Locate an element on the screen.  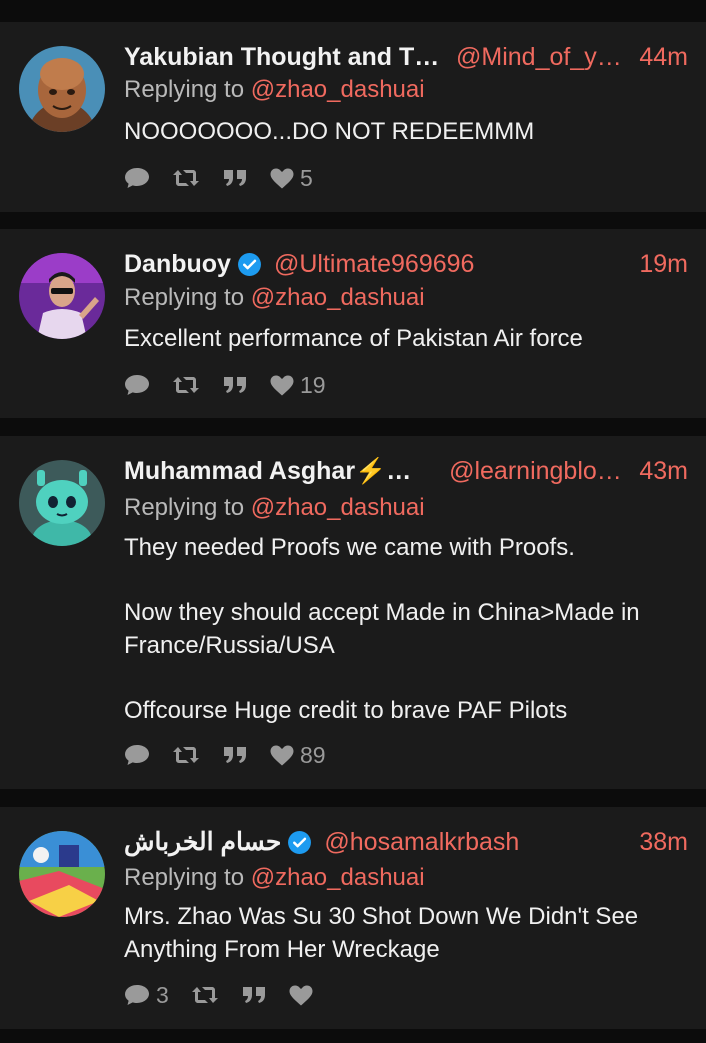
like-button is located at coordinates (301, 995).